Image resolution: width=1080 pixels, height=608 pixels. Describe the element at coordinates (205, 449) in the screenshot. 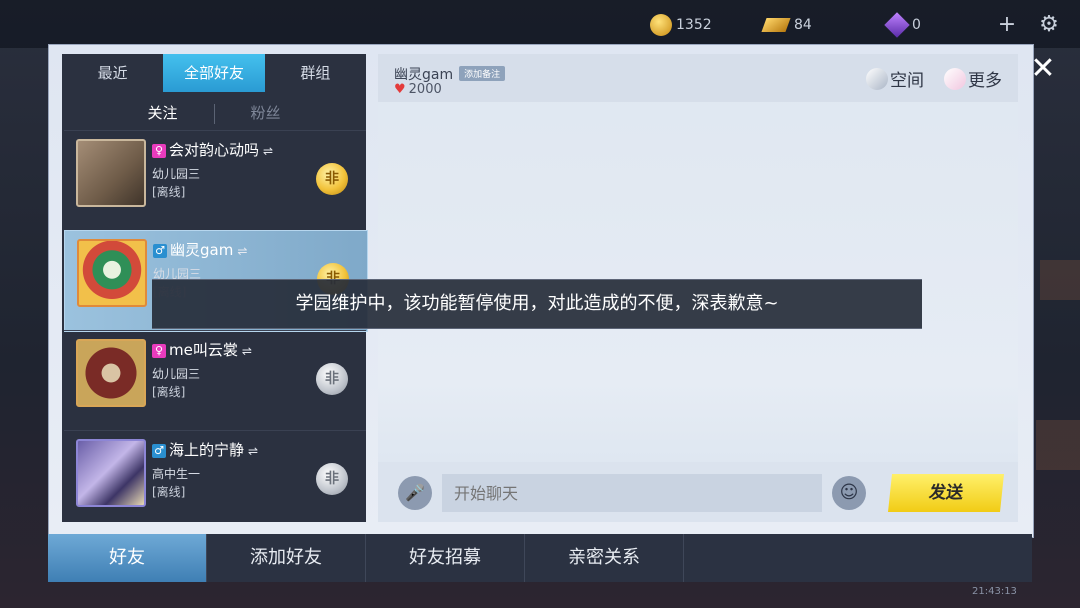

I see `friend-name: ♂ 海上的宁静 ⇌` at that location.